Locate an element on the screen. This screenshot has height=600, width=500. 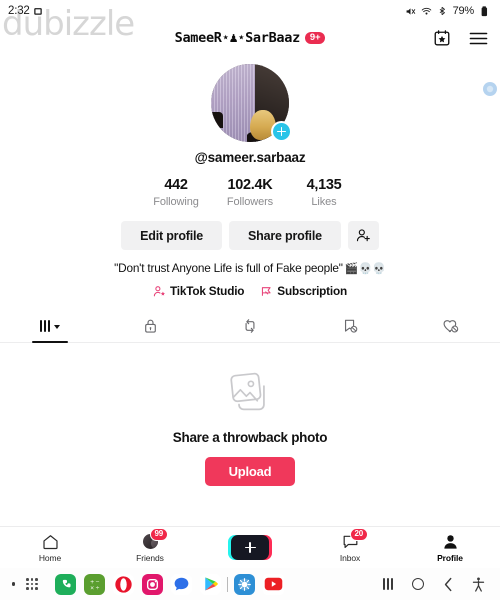
inbox-icon: 20 is located at coordinates (353, 539).